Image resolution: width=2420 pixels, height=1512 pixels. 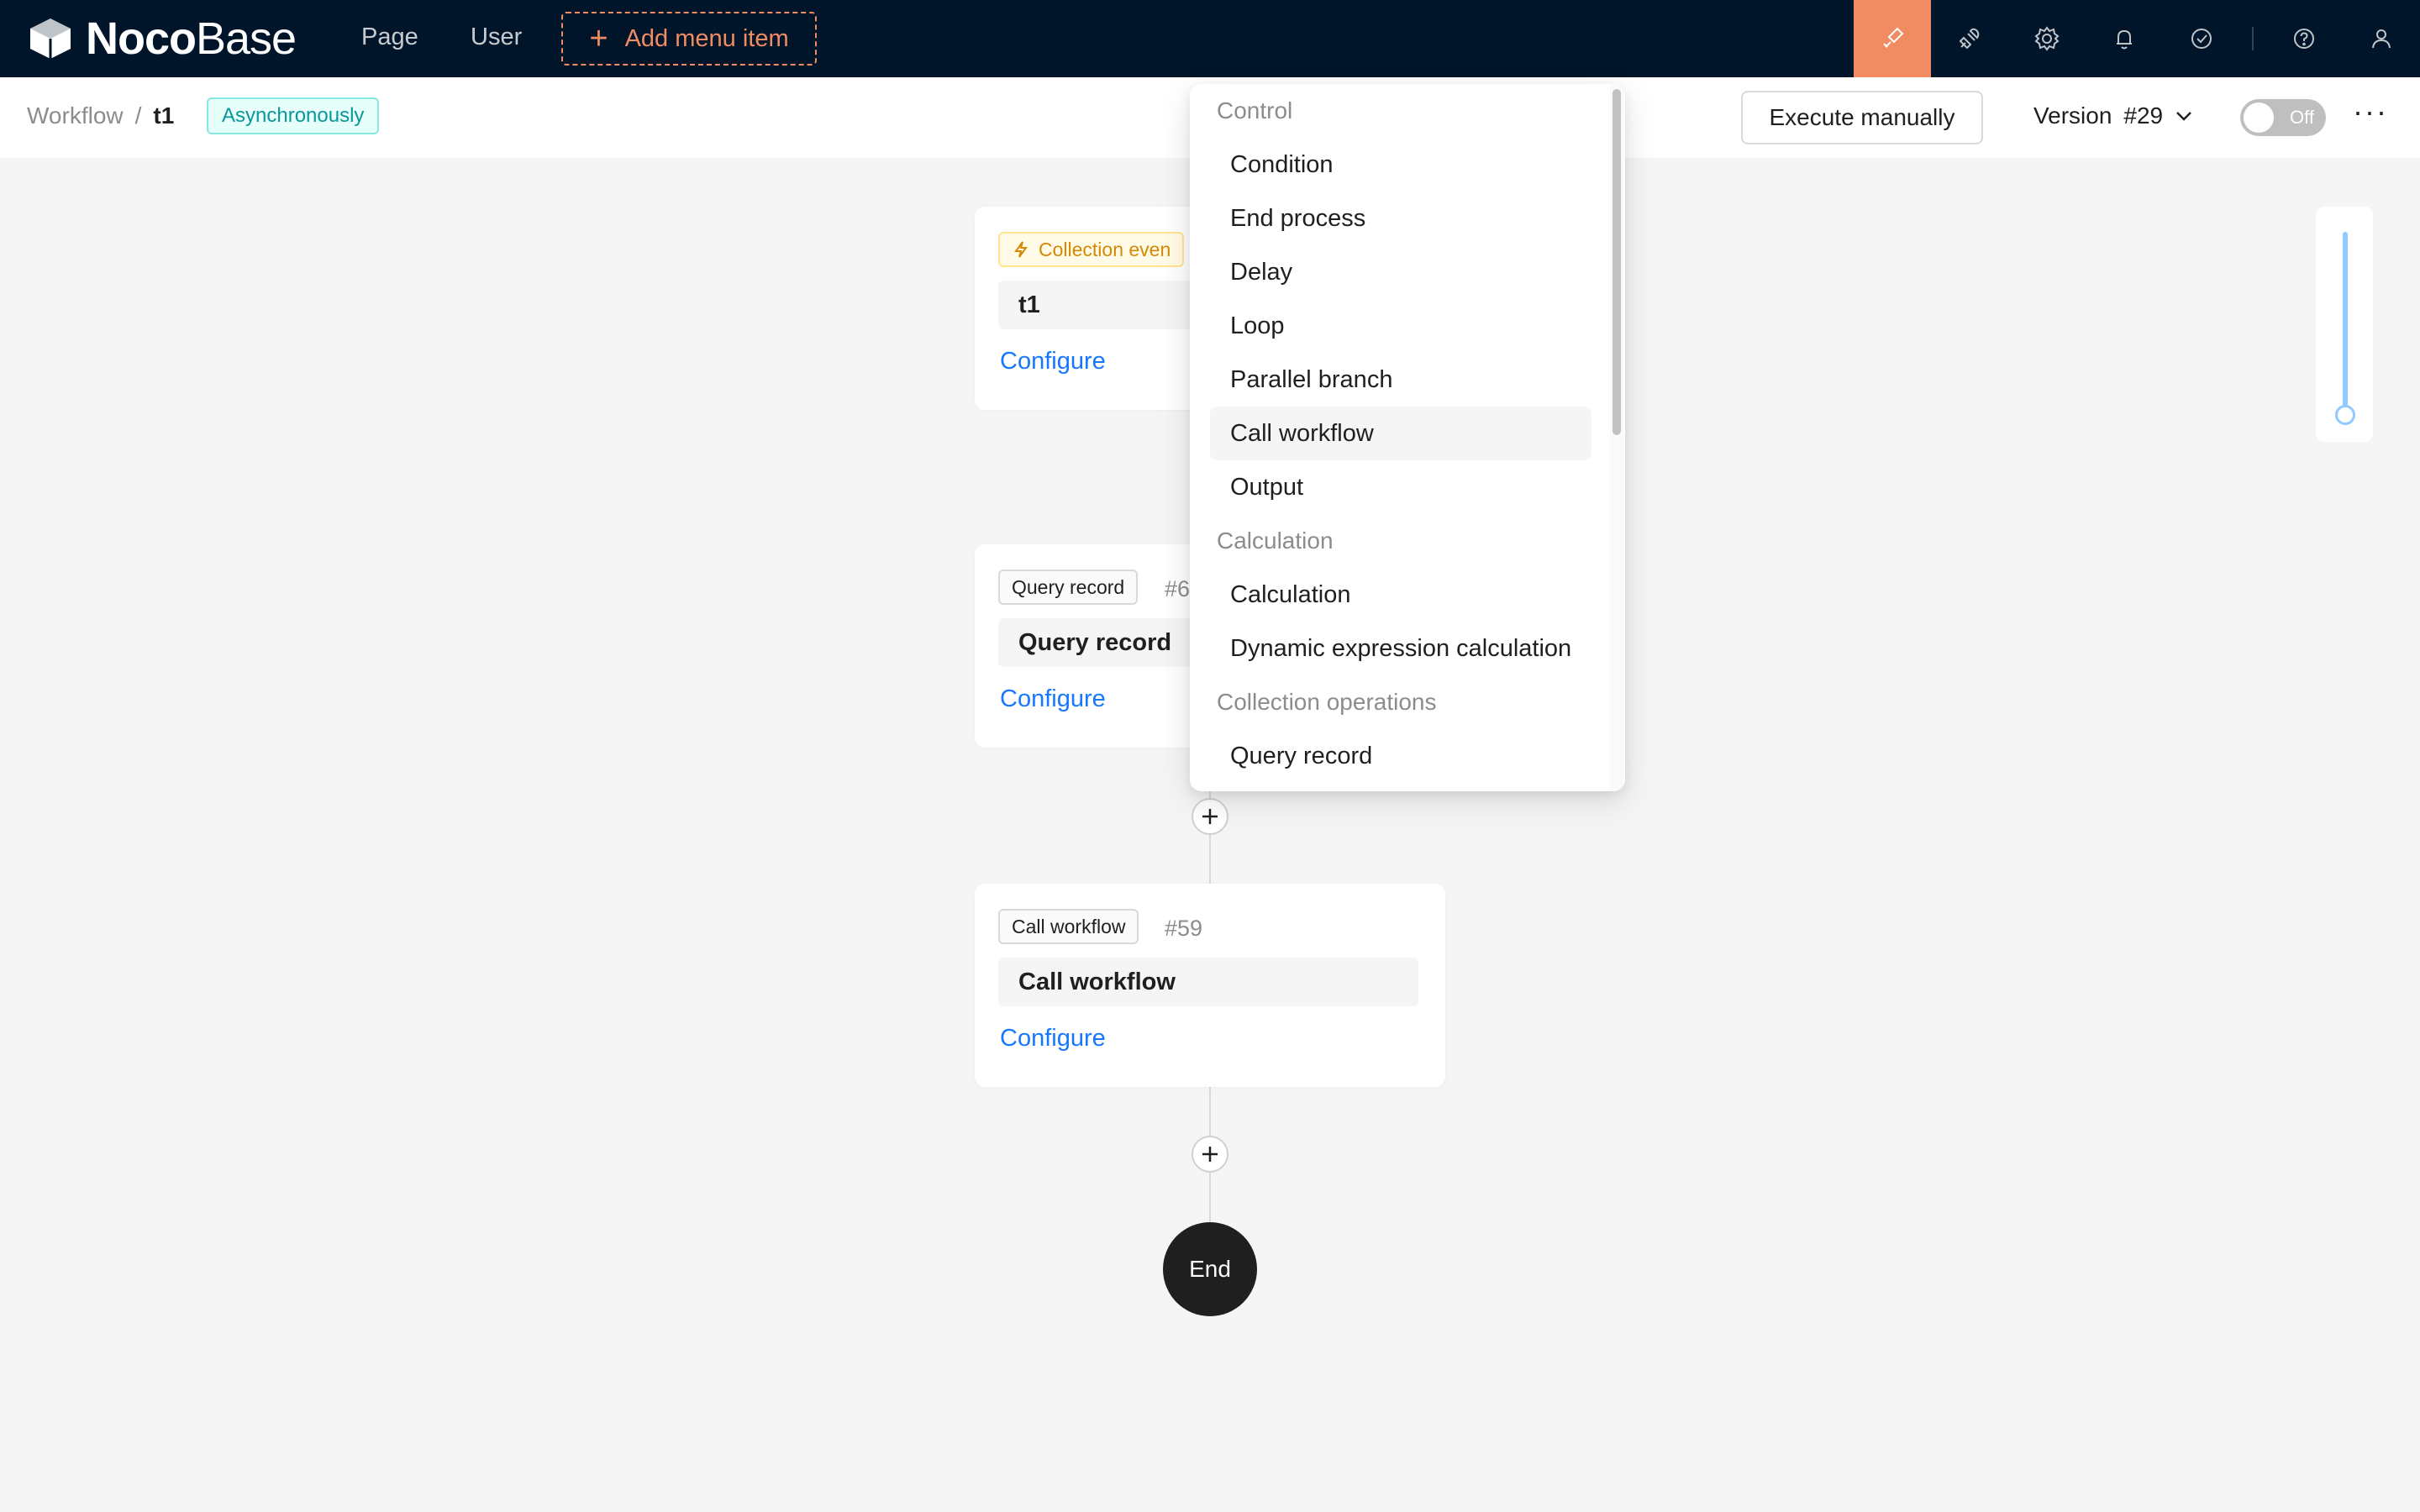 I want to click on add-menu-item-button: + Add menu item, so click(x=689, y=39).